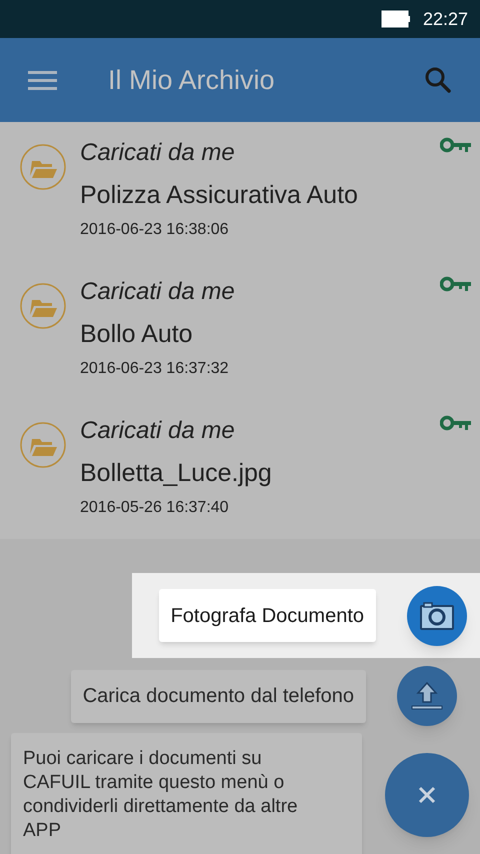 The image size is (480, 854). I want to click on hint-text: Puoi caricare i documenti su CAFUIL tramite questo menù o condividerli direttamente da altre APP, so click(161, 795).